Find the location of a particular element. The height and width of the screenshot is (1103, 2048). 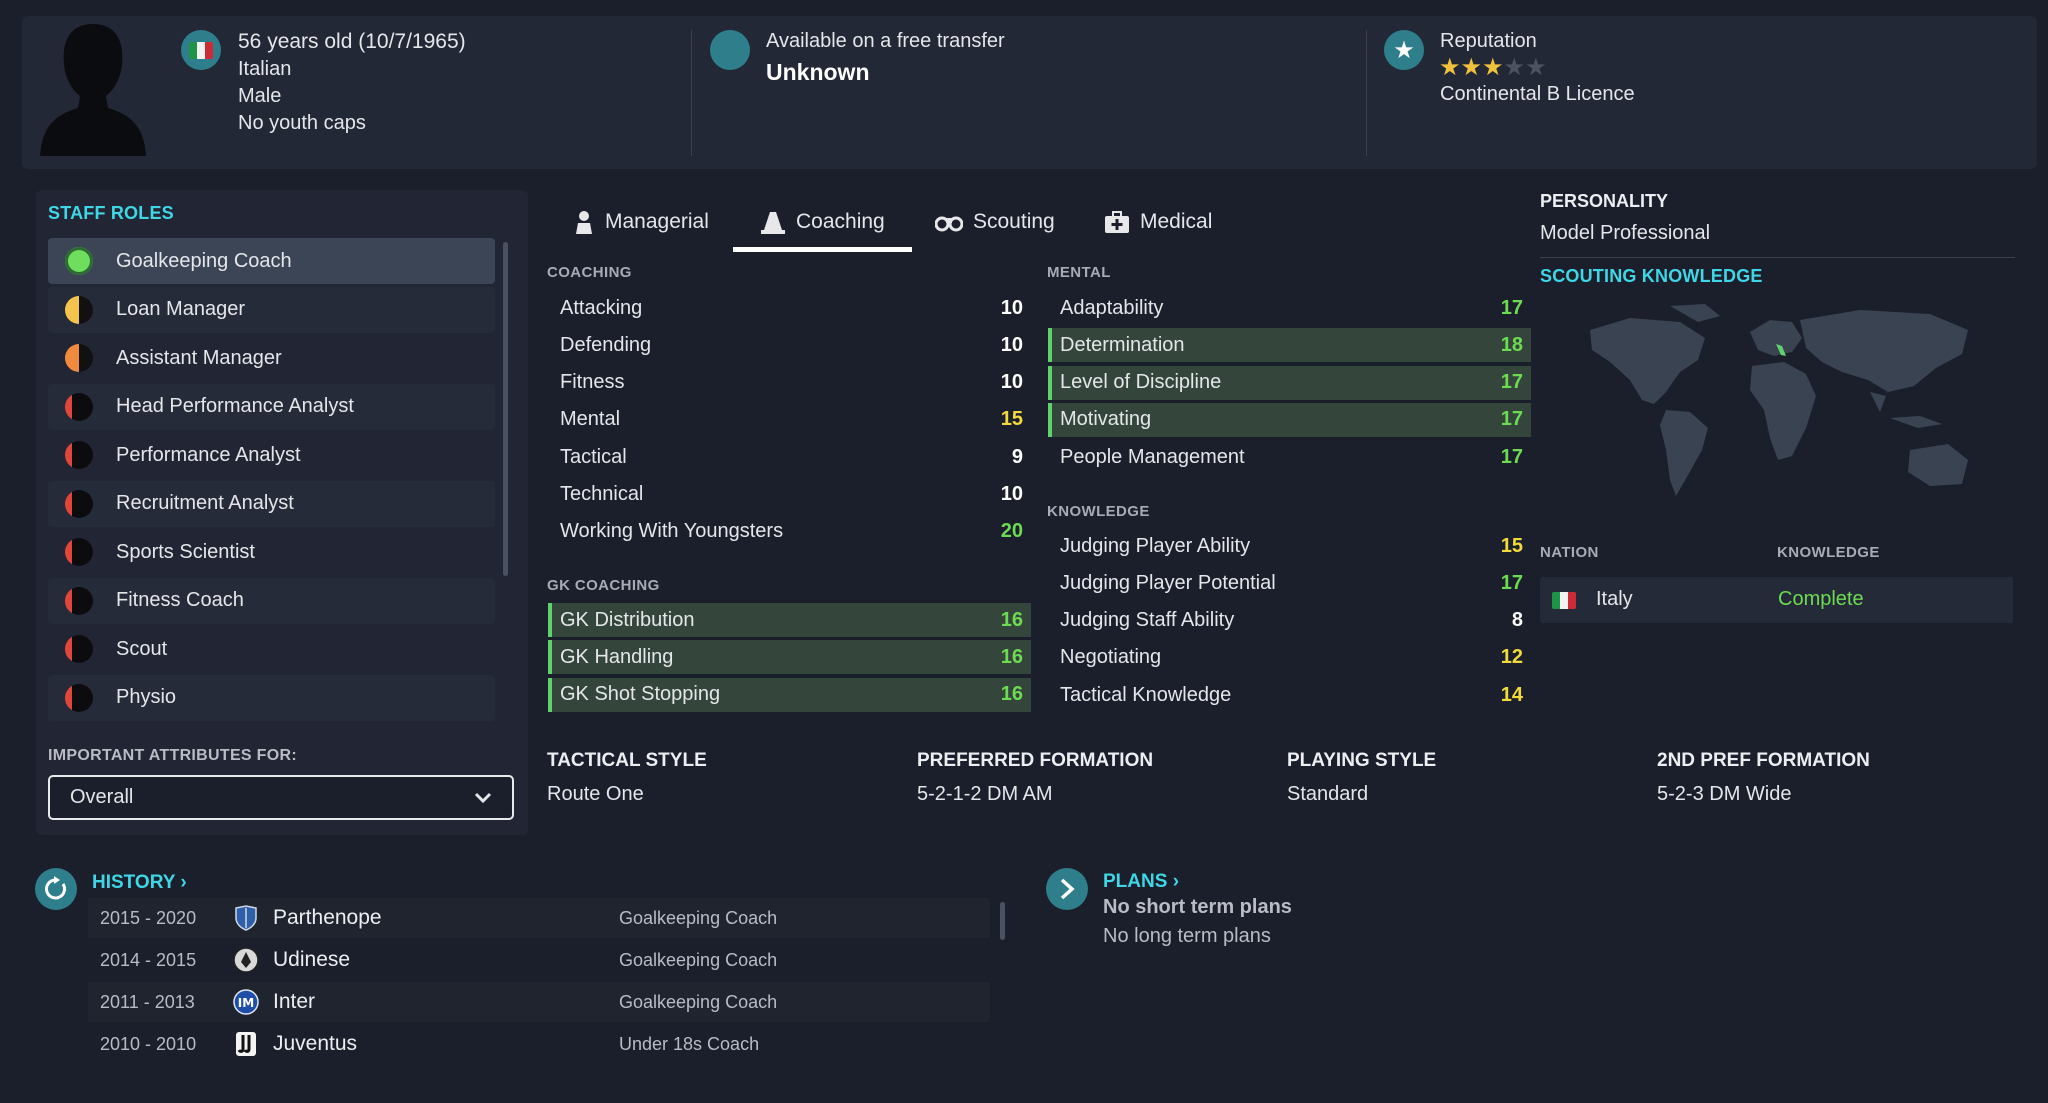

attribute-row: Motivating 17 is located at coordinates (1289, 419).